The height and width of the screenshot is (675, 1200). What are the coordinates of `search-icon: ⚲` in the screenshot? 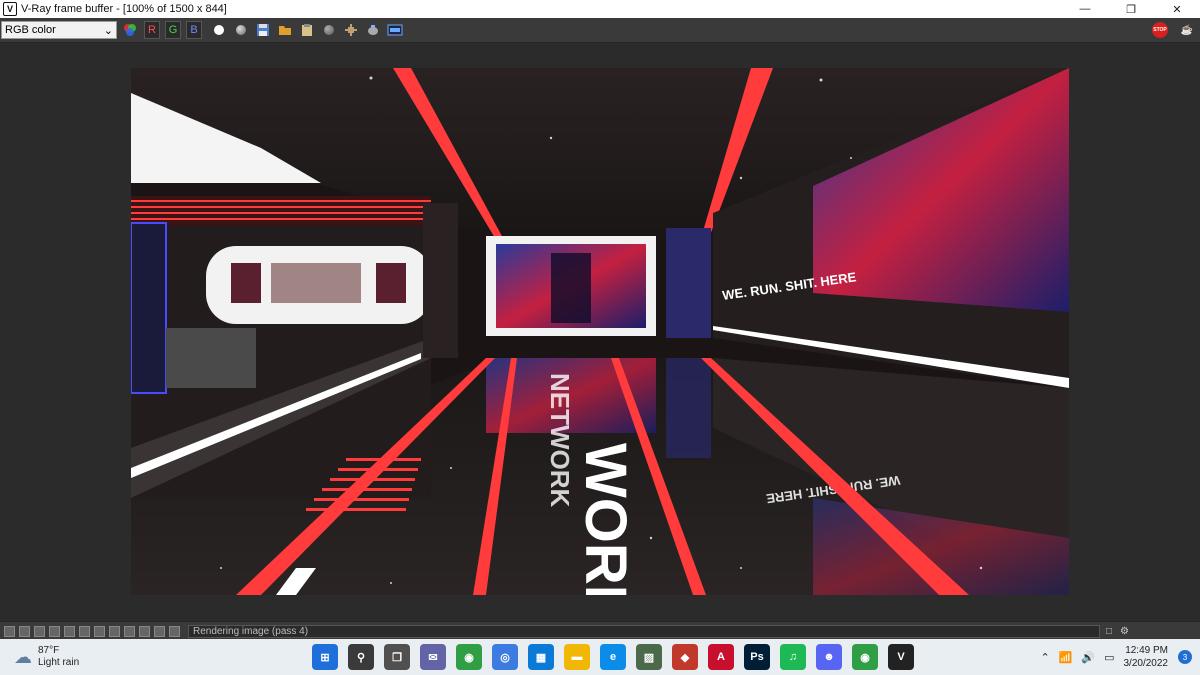 It's located at (361, 657).